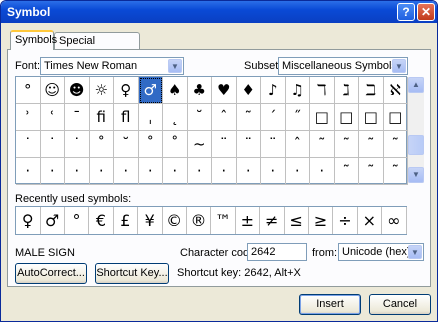 The image size is (438, 322). I want to click on symbol-cell: ♣, so click(199, 90).